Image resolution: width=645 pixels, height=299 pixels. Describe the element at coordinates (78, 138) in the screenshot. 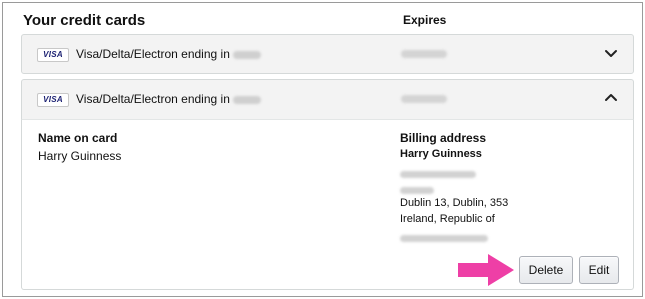

I see `name-on-card-label: Name on card` at that location.